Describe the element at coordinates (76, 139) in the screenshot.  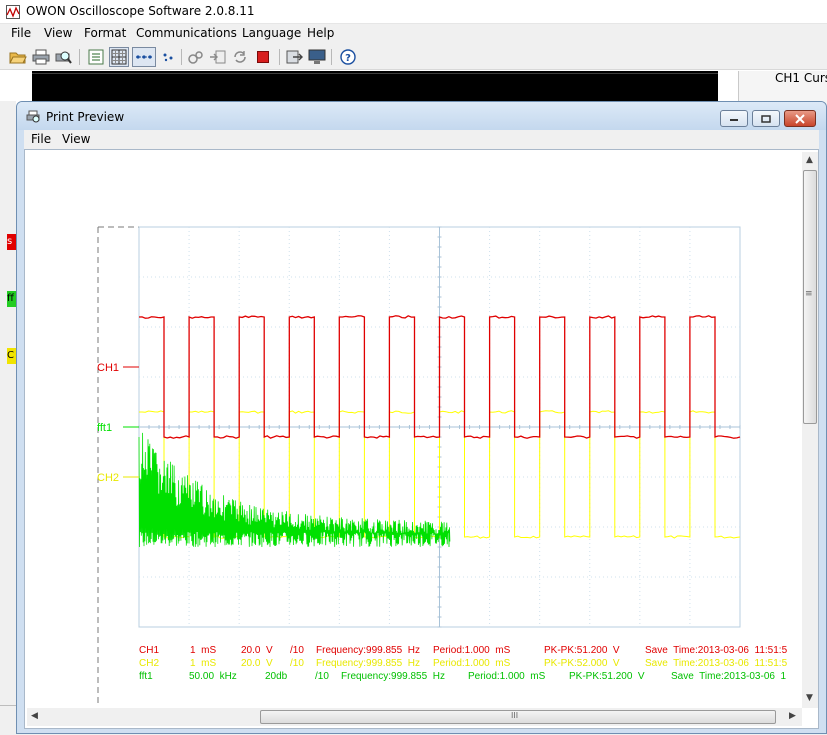
I see `pp-menu-view: View` at that location.